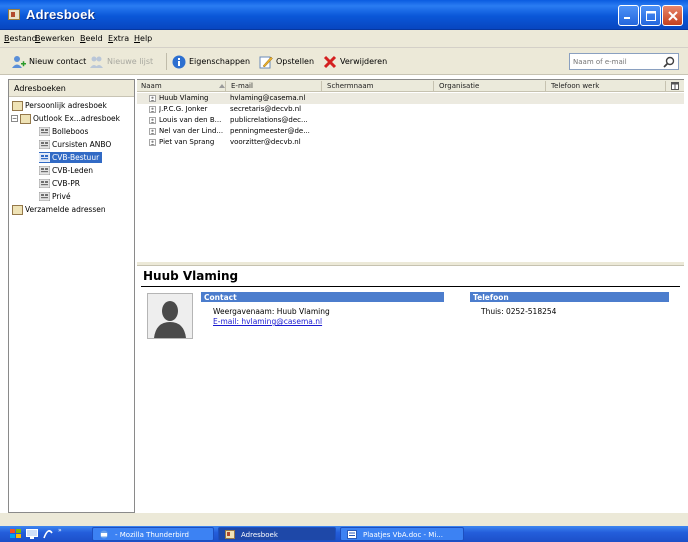 The height and width of the screenshot is (542, 688). I want to click on new-contact-label: Nieuw contact, so click(58, 61).